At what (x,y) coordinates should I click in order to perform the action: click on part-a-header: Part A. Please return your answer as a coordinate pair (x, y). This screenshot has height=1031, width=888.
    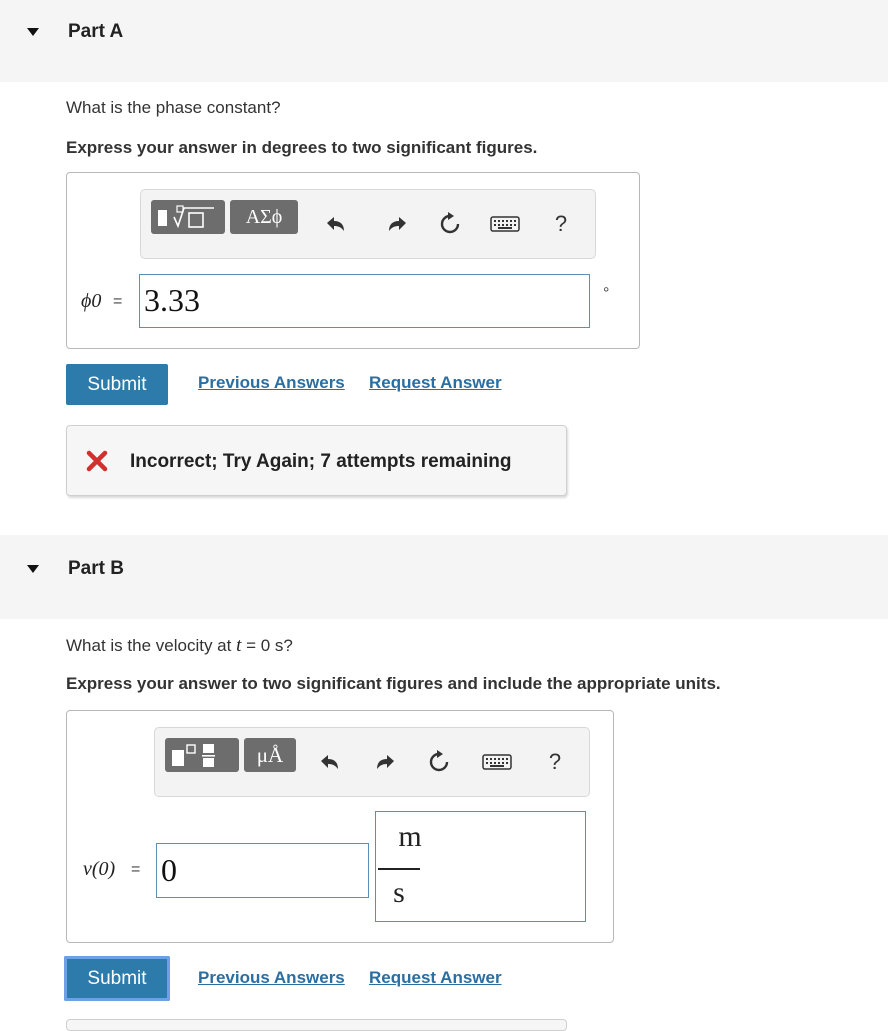
    Looking at the image, I should click on (444, 41).